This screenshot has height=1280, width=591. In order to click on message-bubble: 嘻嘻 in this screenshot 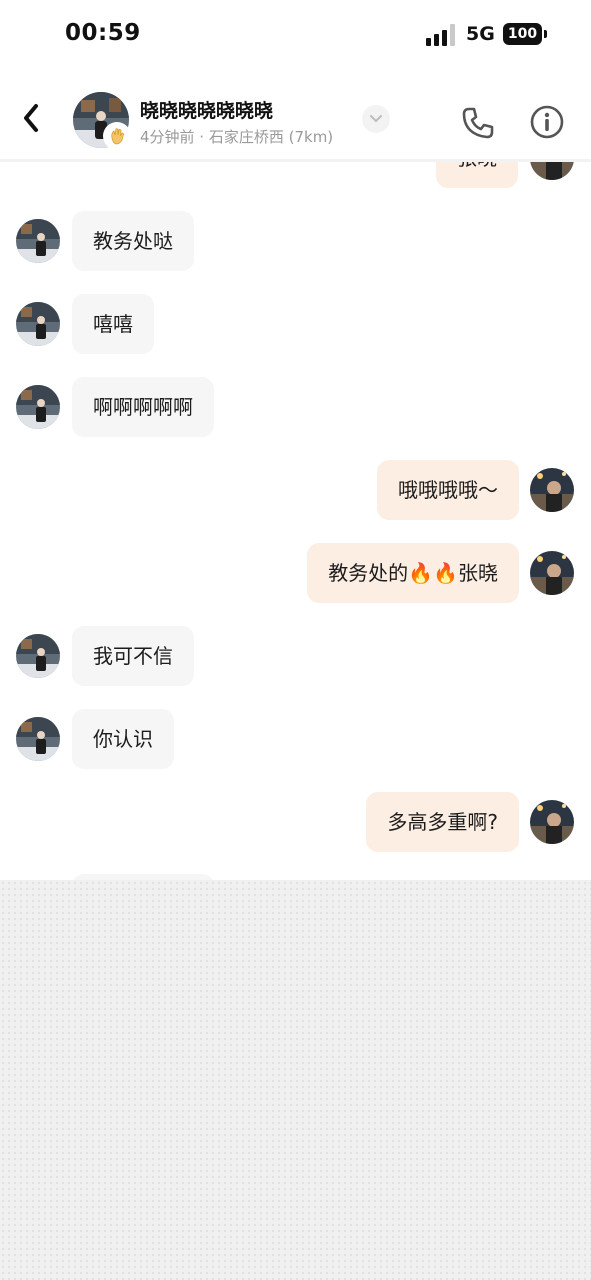, I will do `click(113, 324)`.